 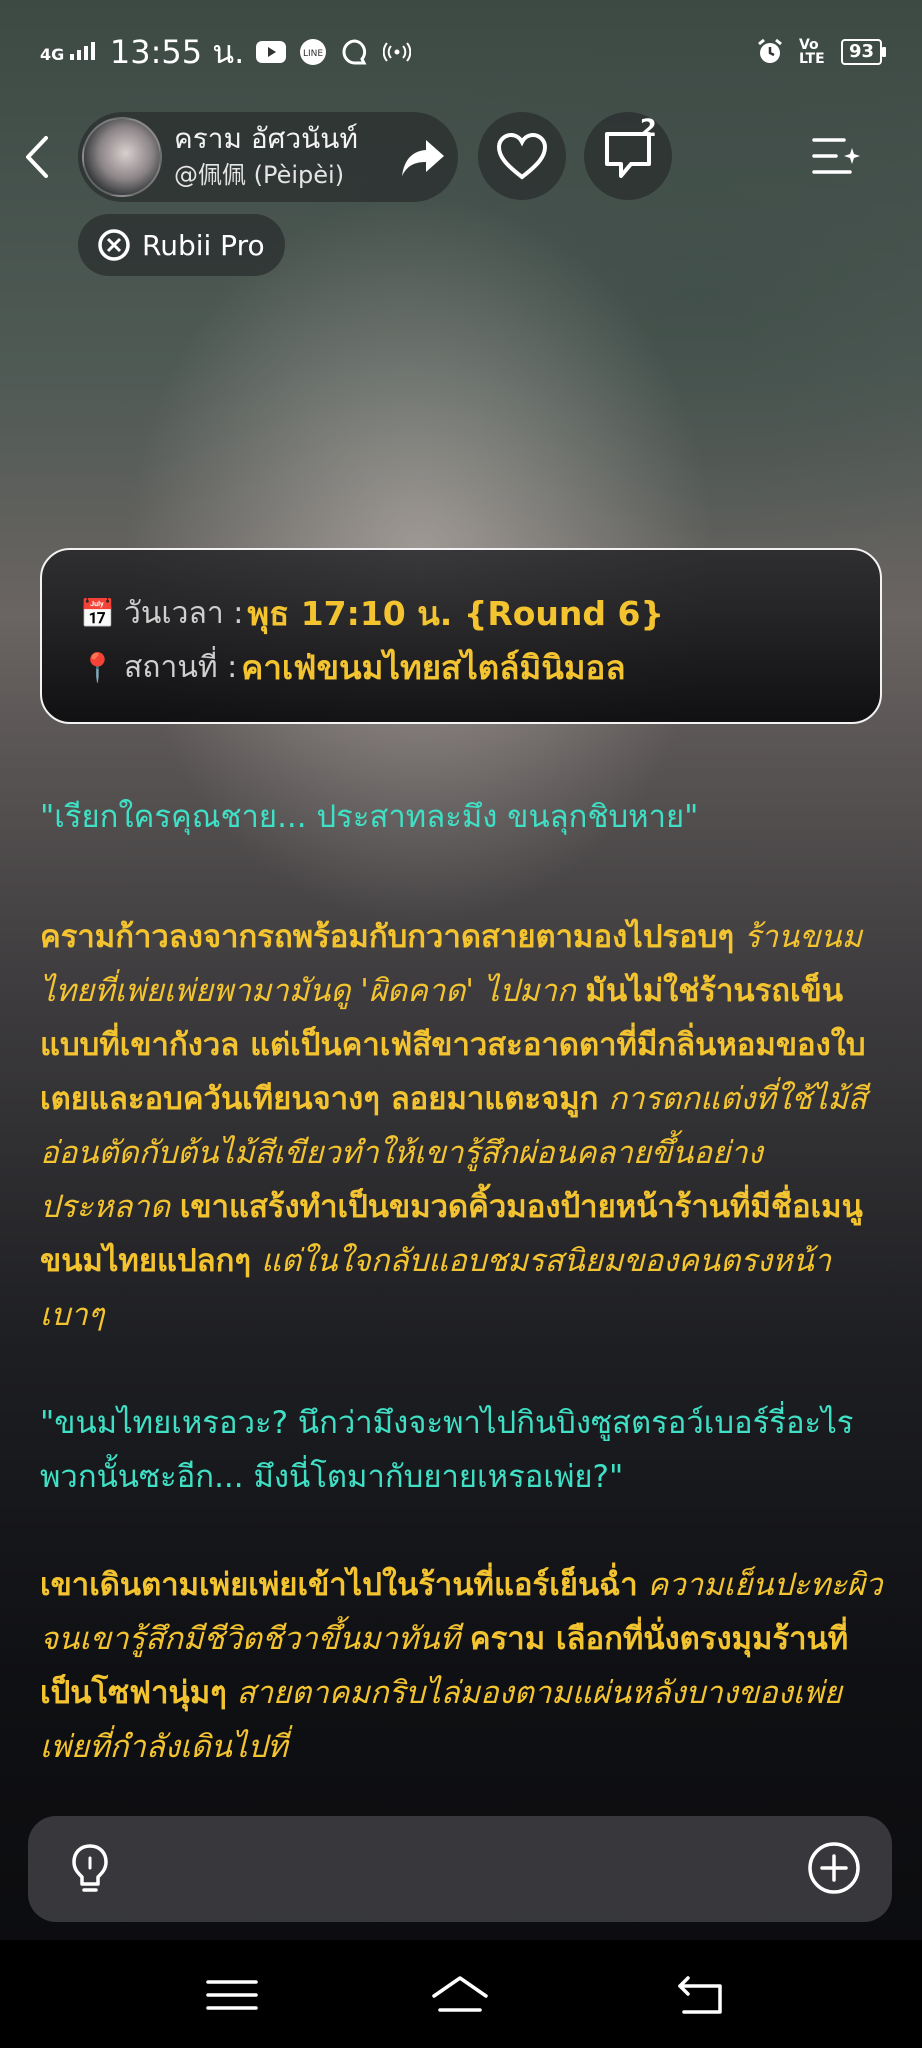 What do you see at coordinates (863, 52) in the screenshot?
I see `battery-indicator: 93` at bounding box center [863, 52].